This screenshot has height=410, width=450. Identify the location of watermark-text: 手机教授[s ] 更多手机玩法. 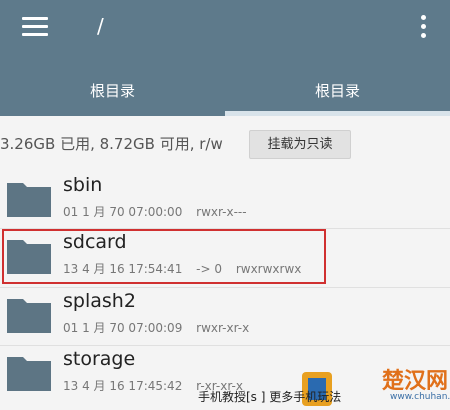
(270, 397).